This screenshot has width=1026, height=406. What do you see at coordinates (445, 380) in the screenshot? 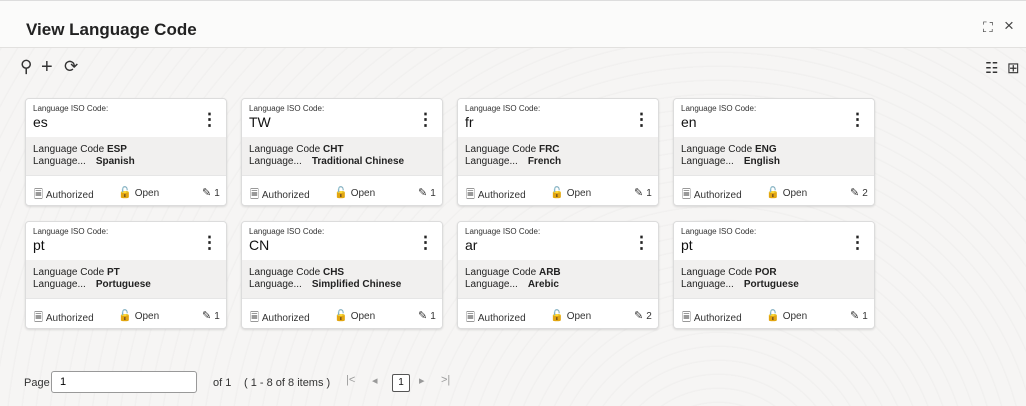
I see `last-page-button: >|` at bounding box center [445, 380].